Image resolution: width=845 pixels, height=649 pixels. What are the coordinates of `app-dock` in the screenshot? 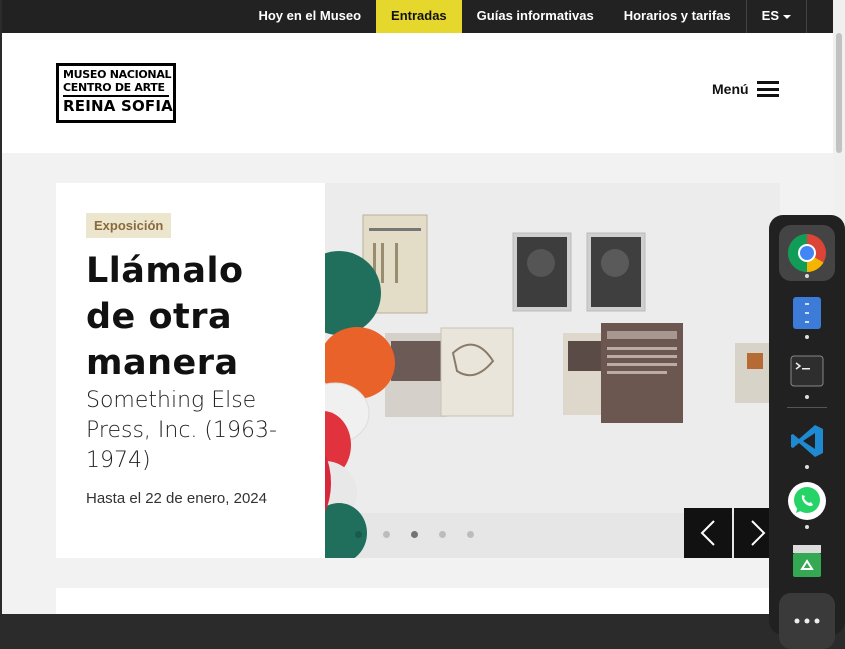 It's located at (807, 432).